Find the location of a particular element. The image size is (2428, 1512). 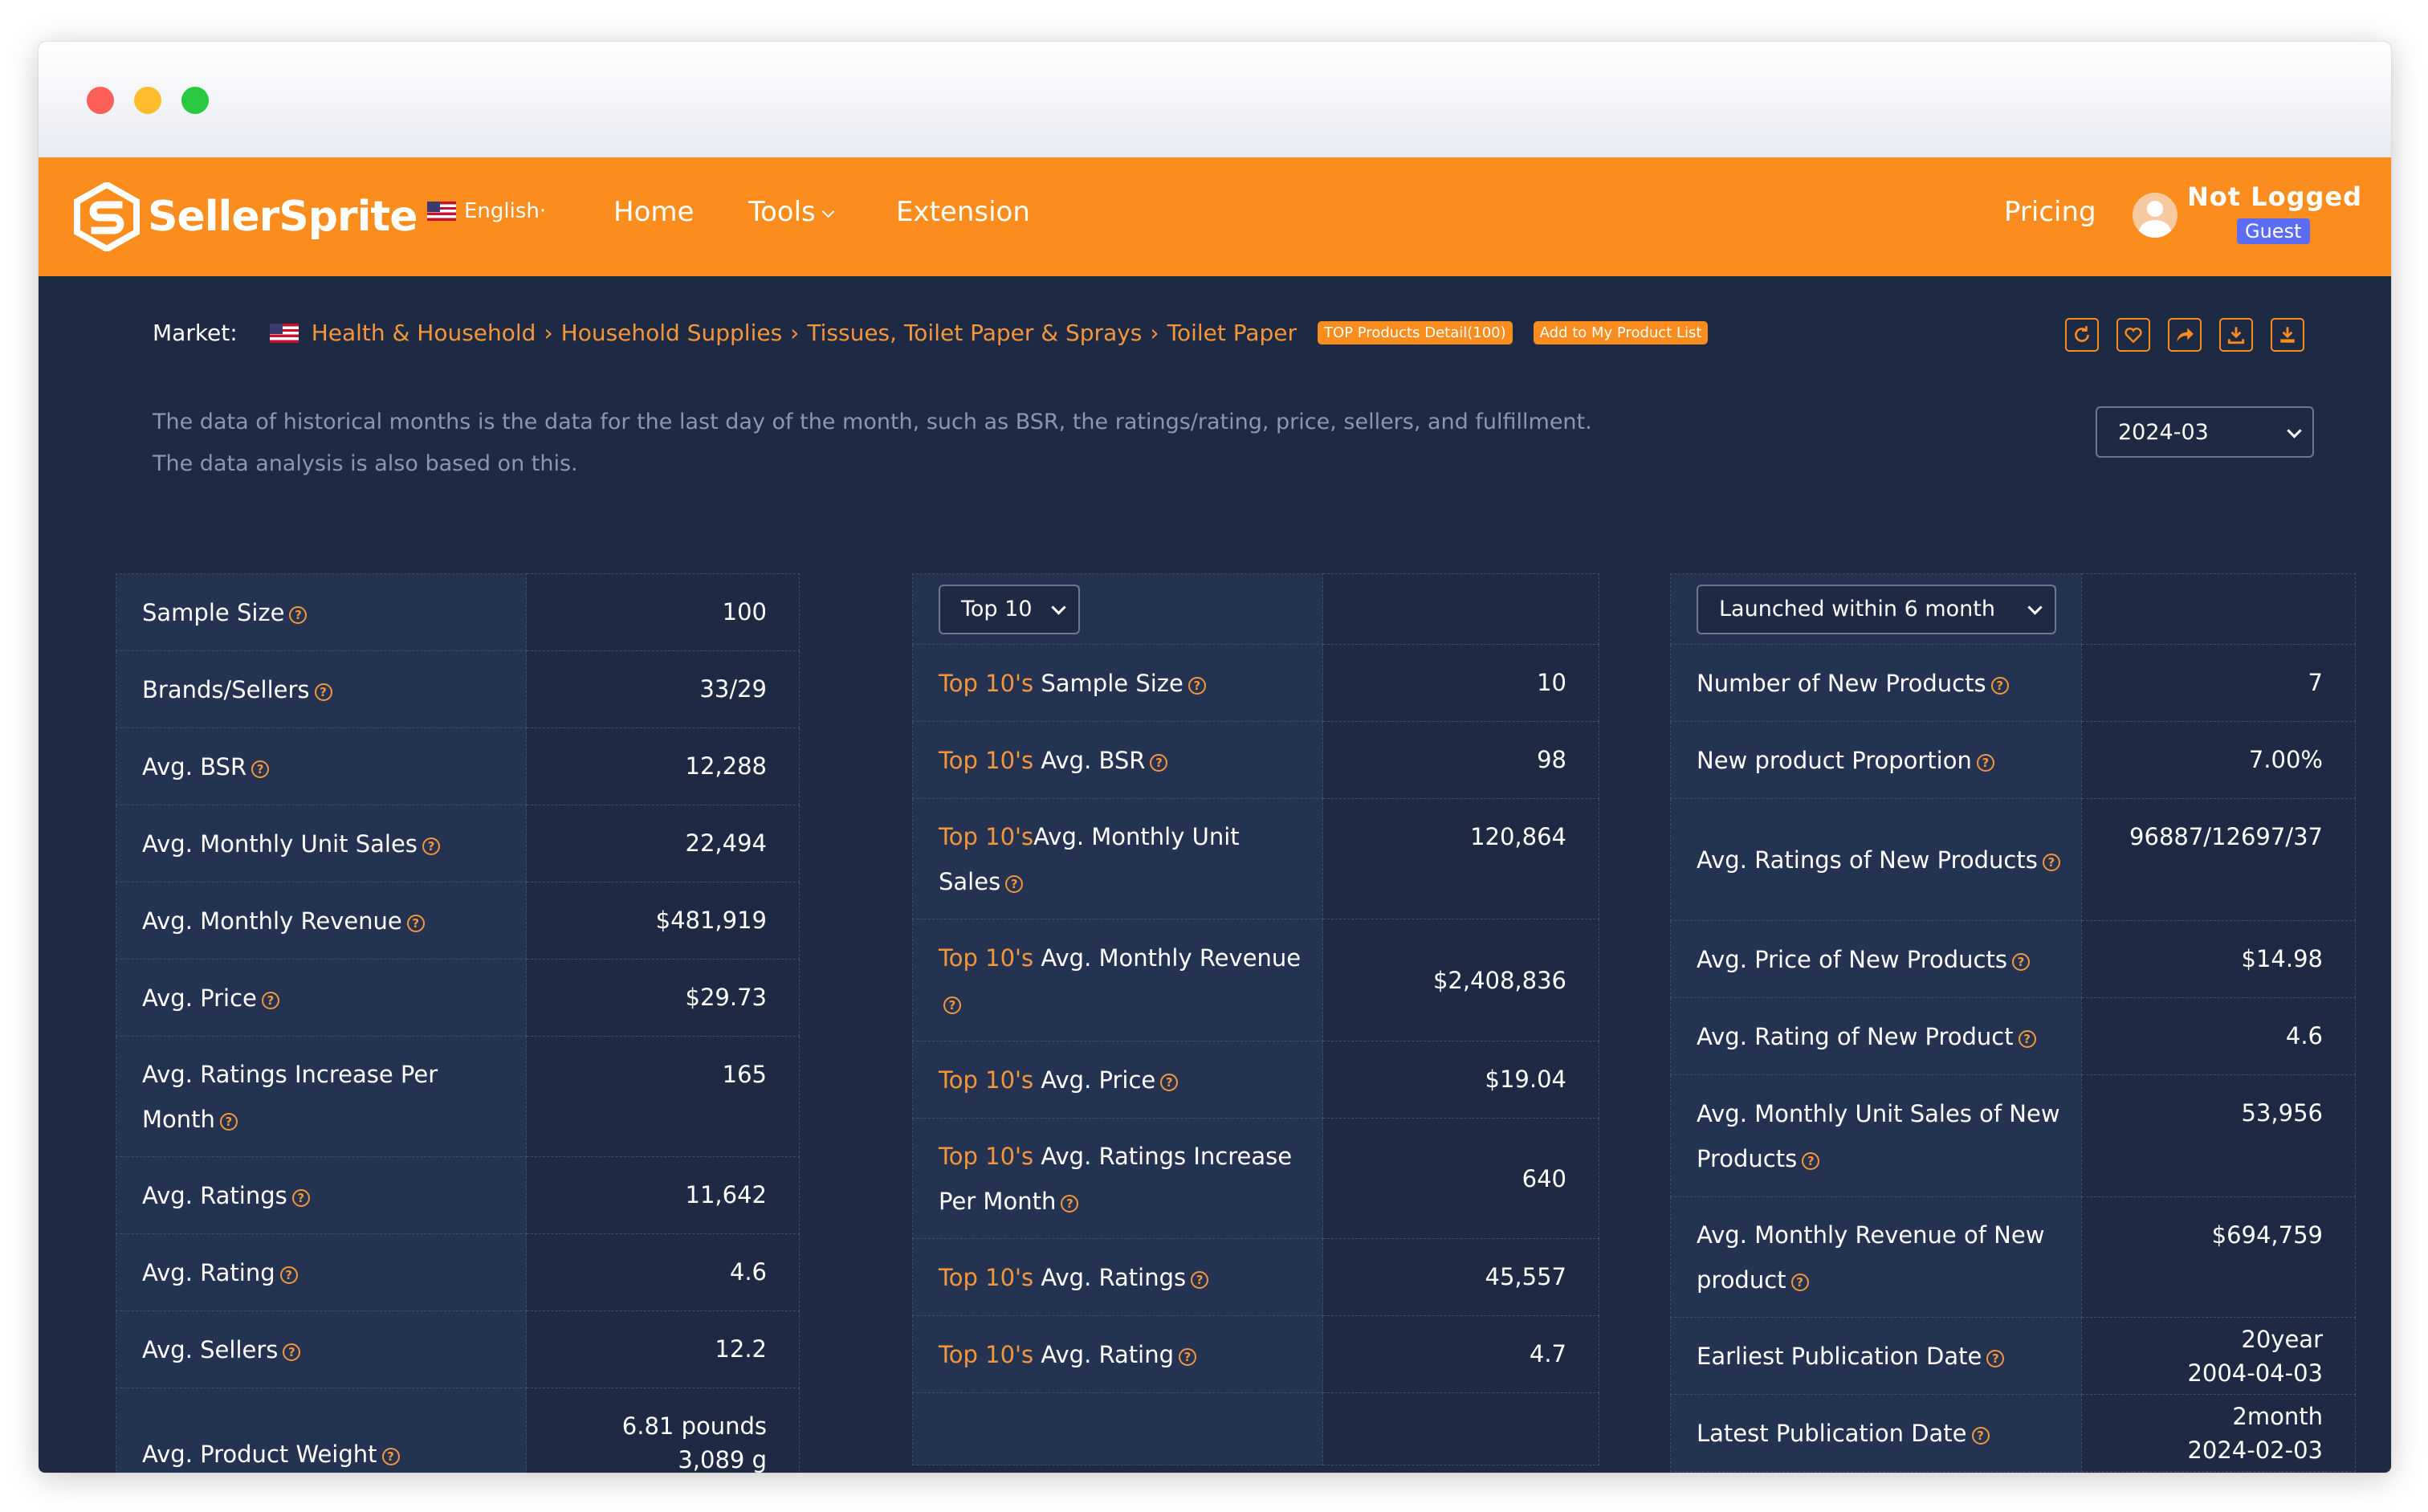

table-row: Launched within 6 month is located at coordinates (2014, 609).